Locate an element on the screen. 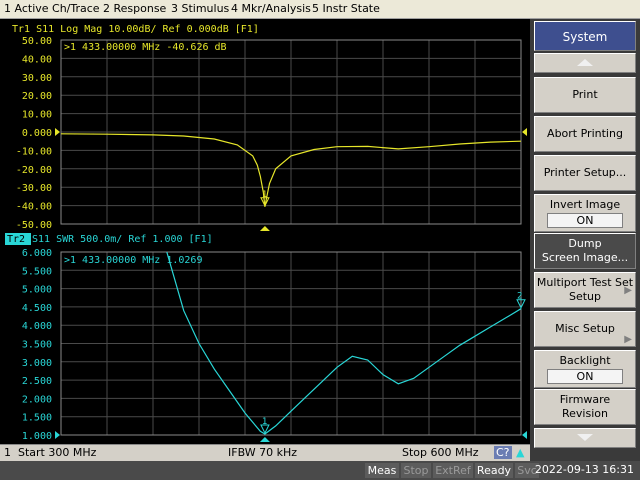 The image size is (640, 480). start-frequency: Start 300 MHz is located at coordinates (57, 452).